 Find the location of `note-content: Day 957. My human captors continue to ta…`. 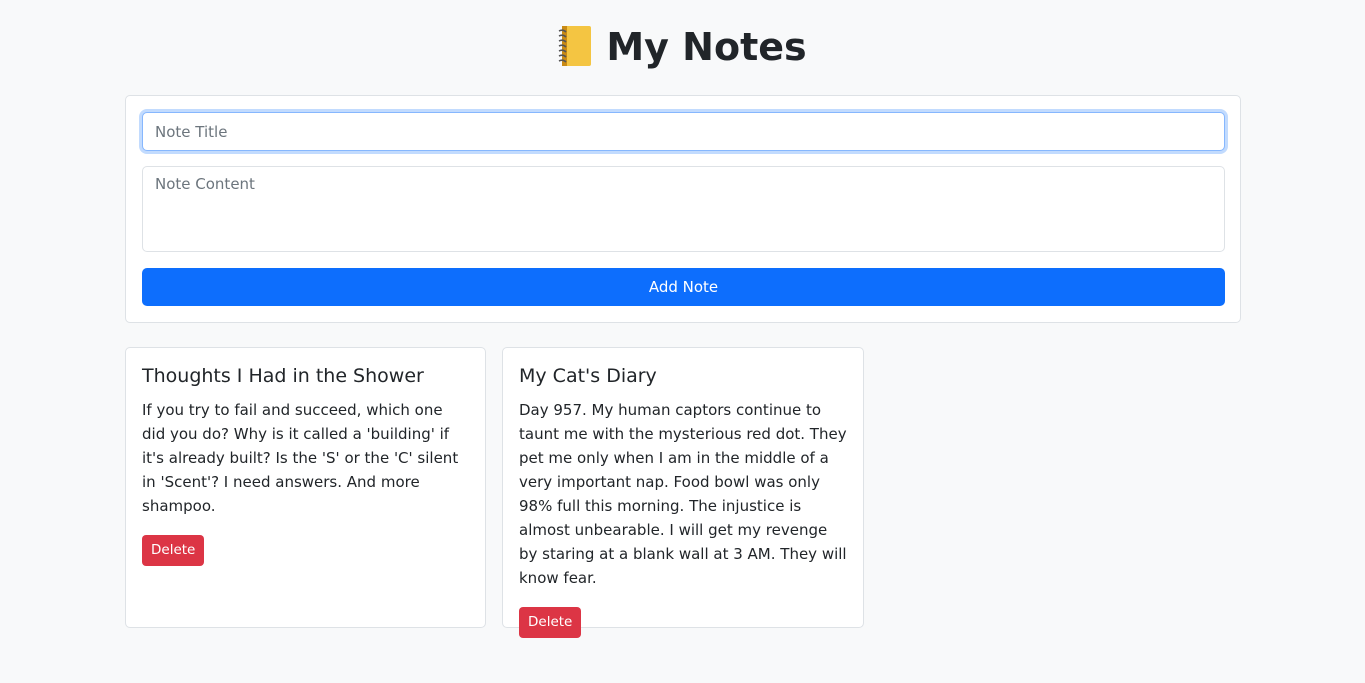

note-content: Day 957. My human captors continue to ta… is located at coordinates (683, 494).